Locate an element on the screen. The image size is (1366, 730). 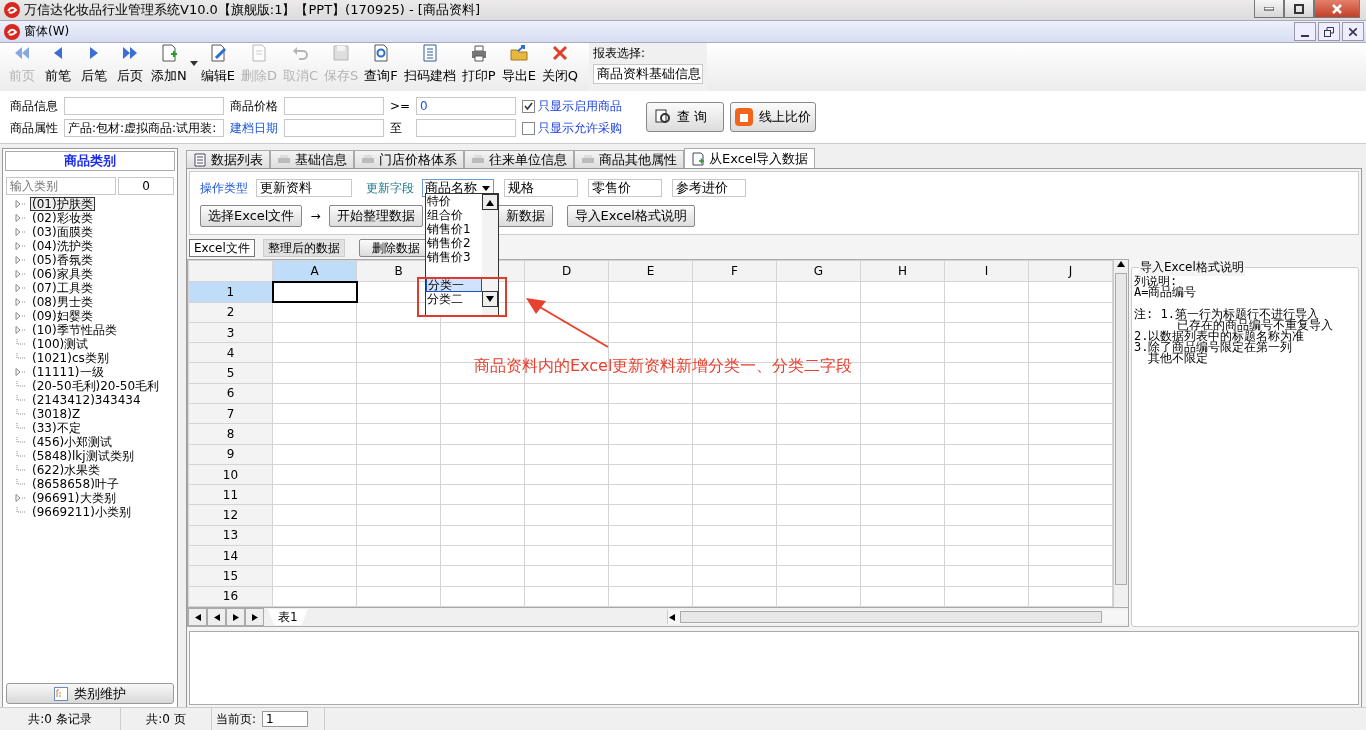
field-label: 操作类型 is located at coordinates (224, 188).